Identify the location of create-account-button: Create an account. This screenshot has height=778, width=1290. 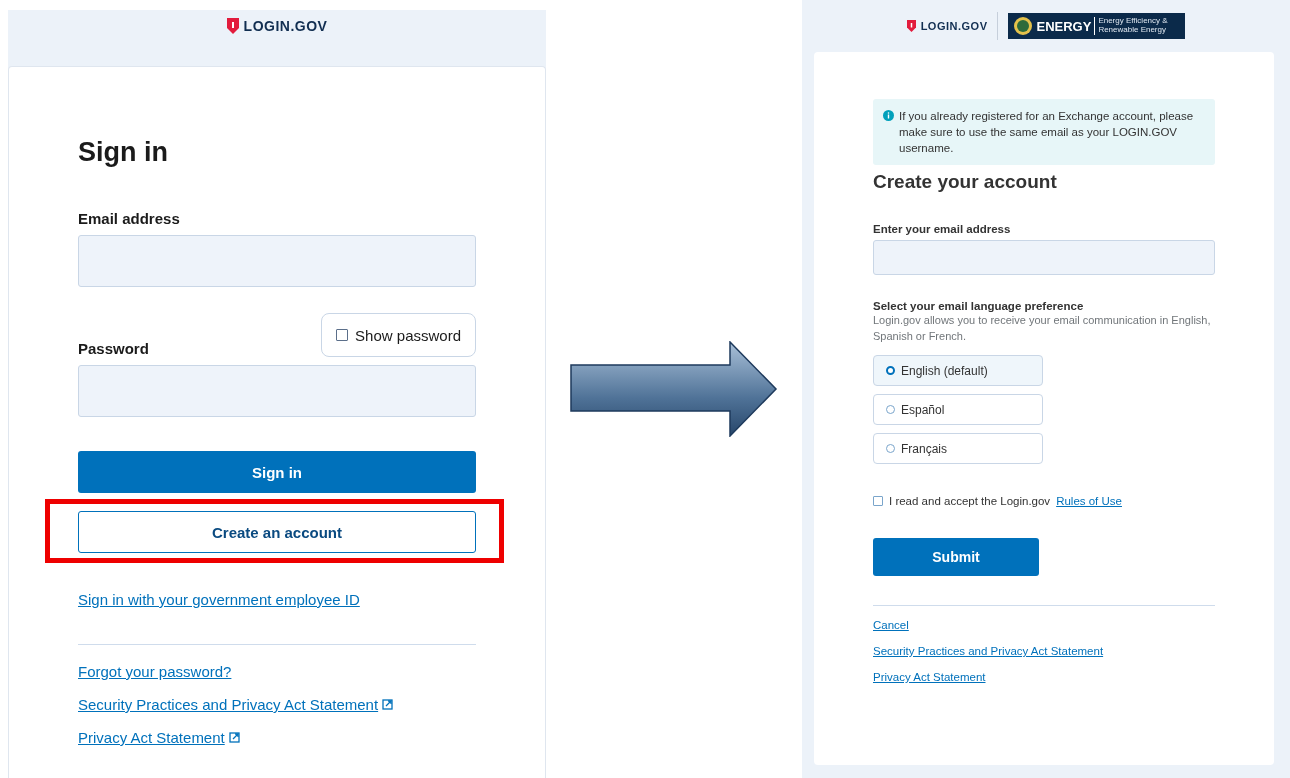
(277, 532).